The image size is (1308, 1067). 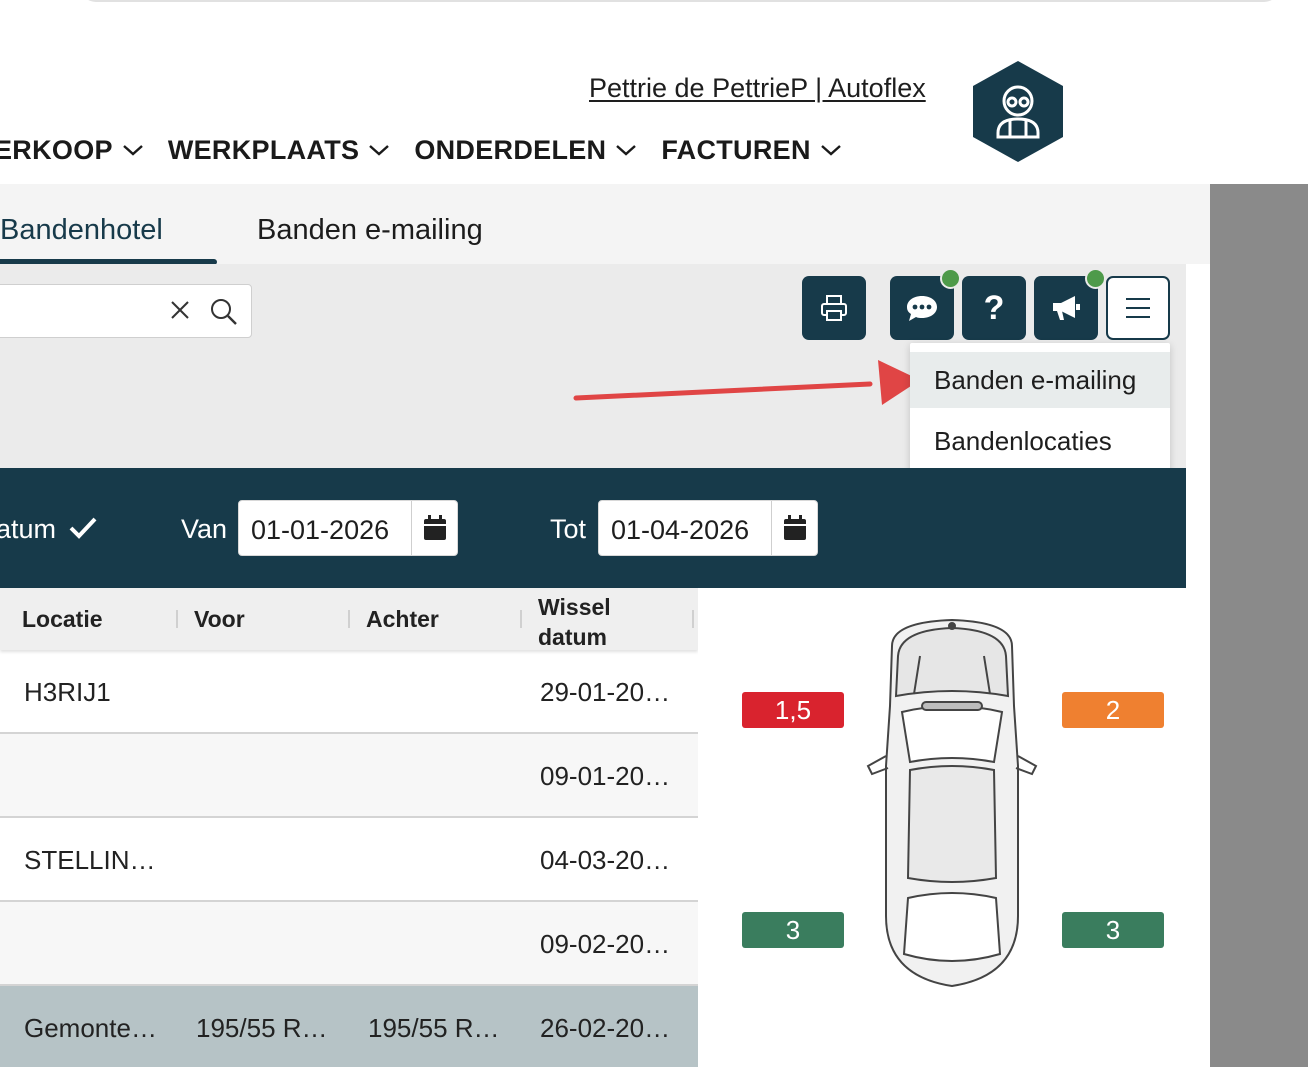 What do you see at coordinates (680, 1) in the screenshot?
I see `browser-top-strip` at bounding box center [680, 1].